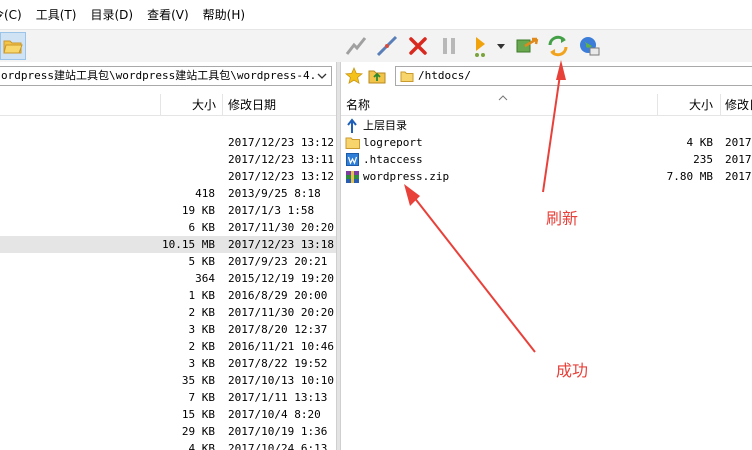 The height and width of the screenshot is (450, 752). I want to click on site-manager-button, so click(589, 46).